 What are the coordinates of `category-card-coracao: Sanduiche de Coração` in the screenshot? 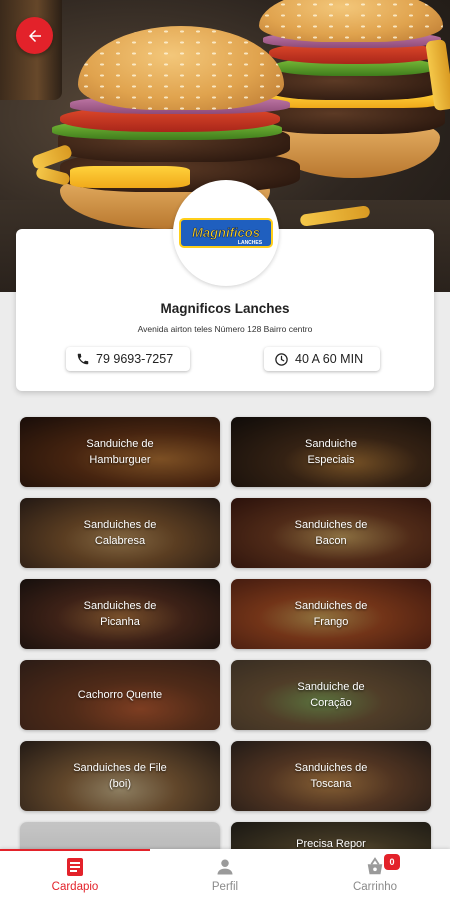 It's located at (331, 695).